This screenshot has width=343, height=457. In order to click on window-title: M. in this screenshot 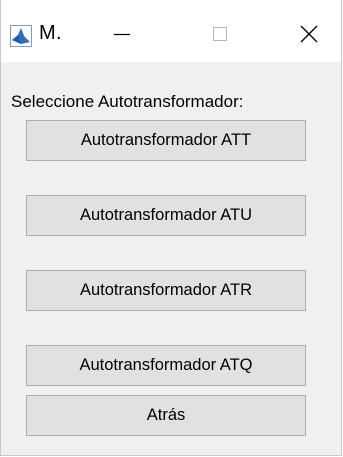, I will do `click(50, 33)`.